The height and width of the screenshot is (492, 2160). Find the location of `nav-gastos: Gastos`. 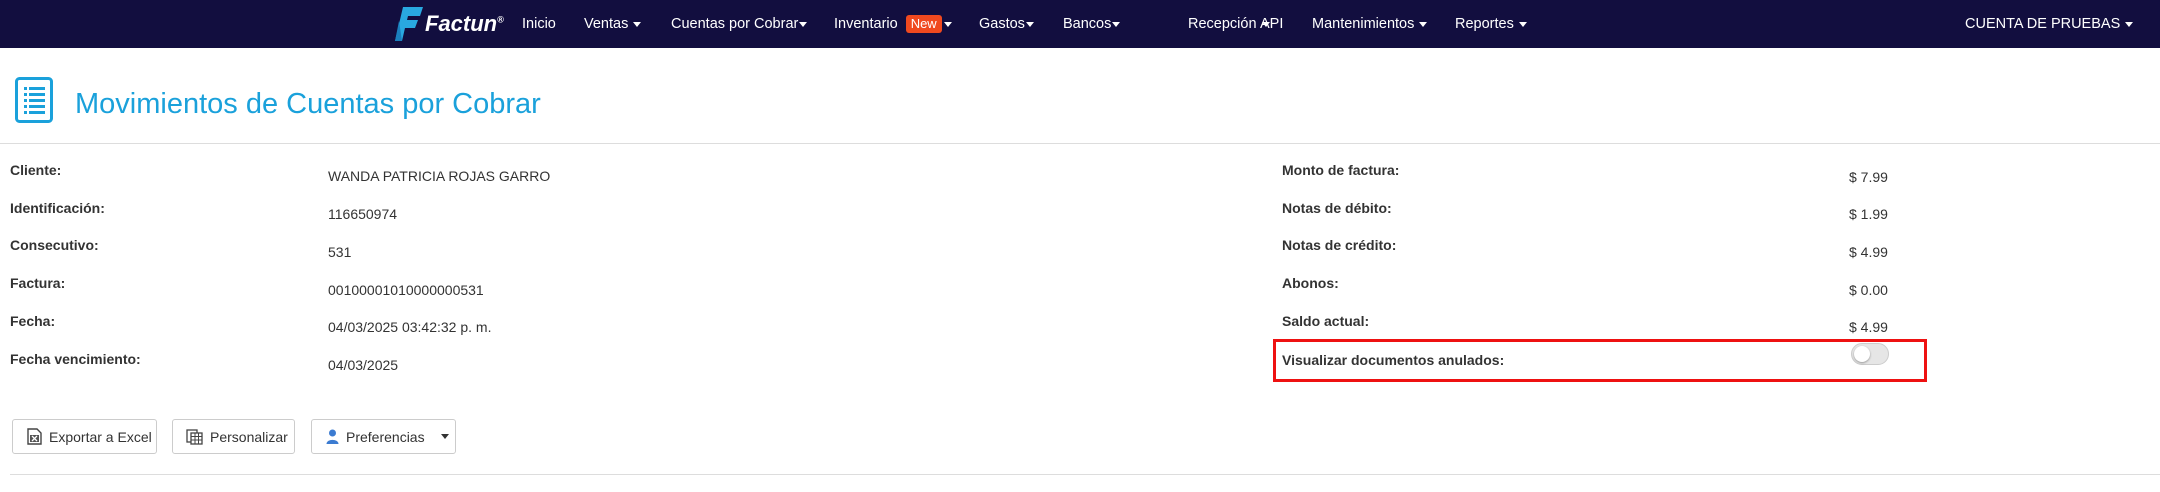

nav-gastos: Gastos is located at coordinates (1006, 24).